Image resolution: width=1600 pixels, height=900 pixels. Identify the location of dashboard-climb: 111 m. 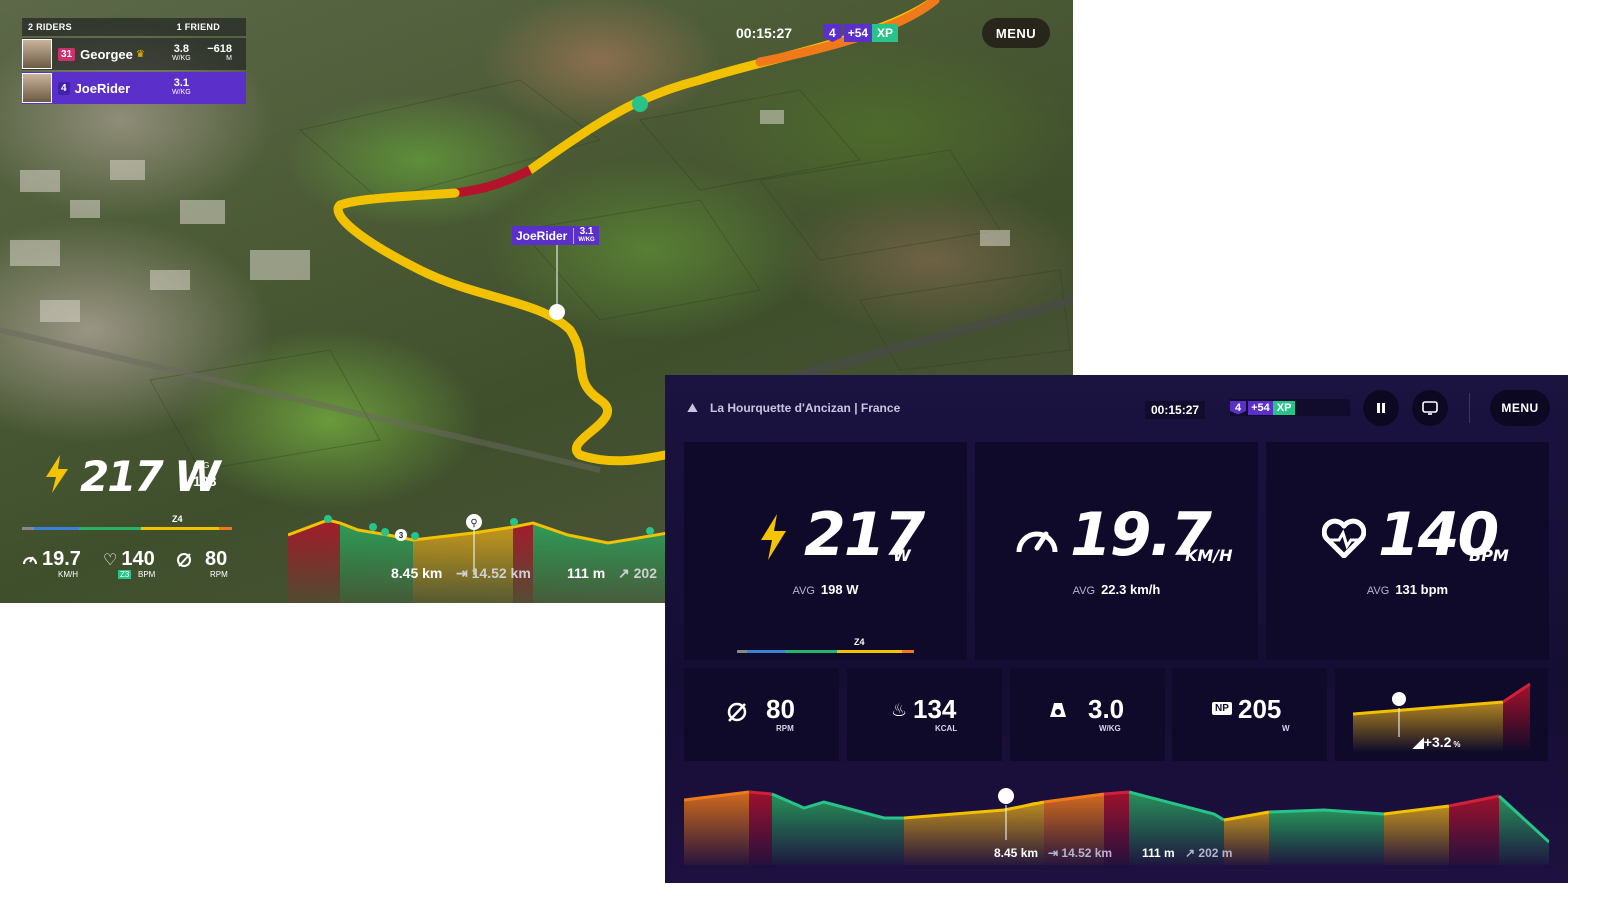
(1158, 853).